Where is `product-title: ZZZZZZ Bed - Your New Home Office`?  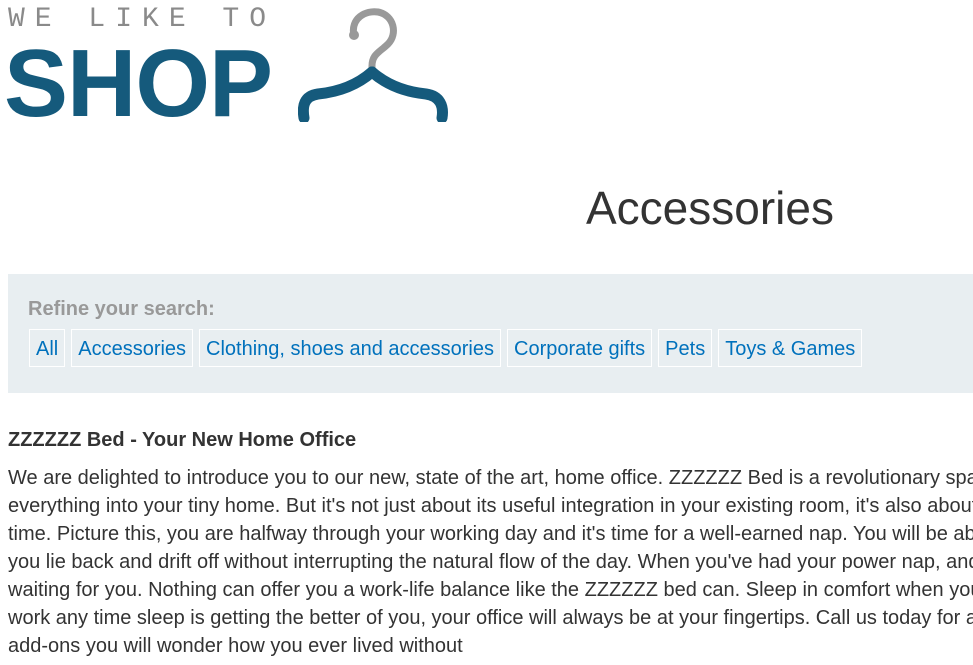 product-title: ZZZZZZ Bed - Your New Home Office is located at coordinates (490, 440).